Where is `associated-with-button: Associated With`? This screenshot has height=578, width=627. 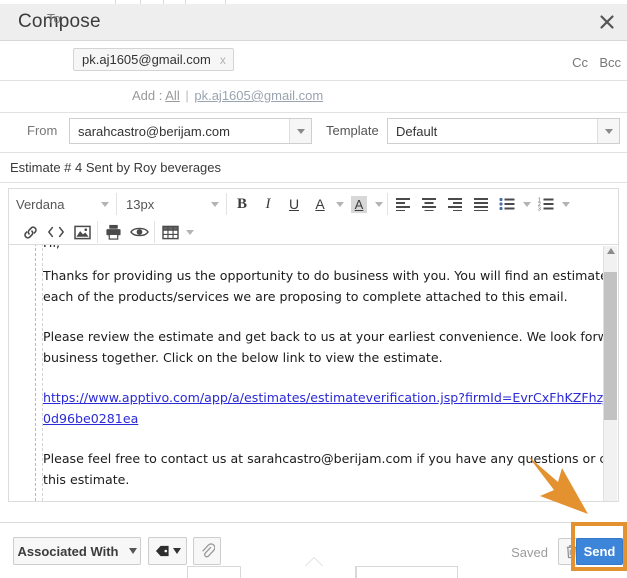 associated-with-button: Associated With is located at coordinates (77, 551).